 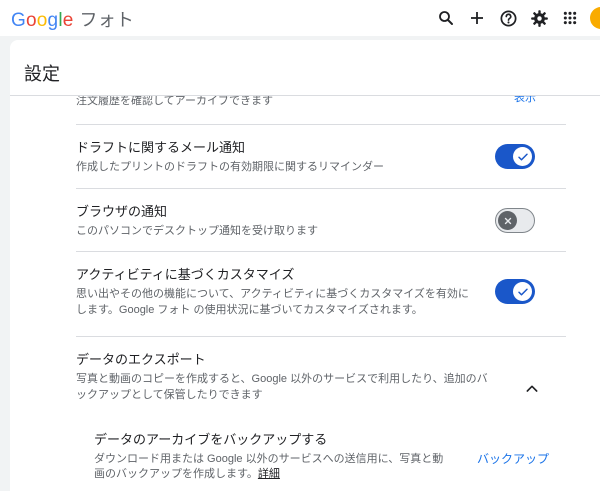 What do you see at coordinates (18, 20) in the screenshot?
I see `logo-letter: G` at bounding box center [18, 20].